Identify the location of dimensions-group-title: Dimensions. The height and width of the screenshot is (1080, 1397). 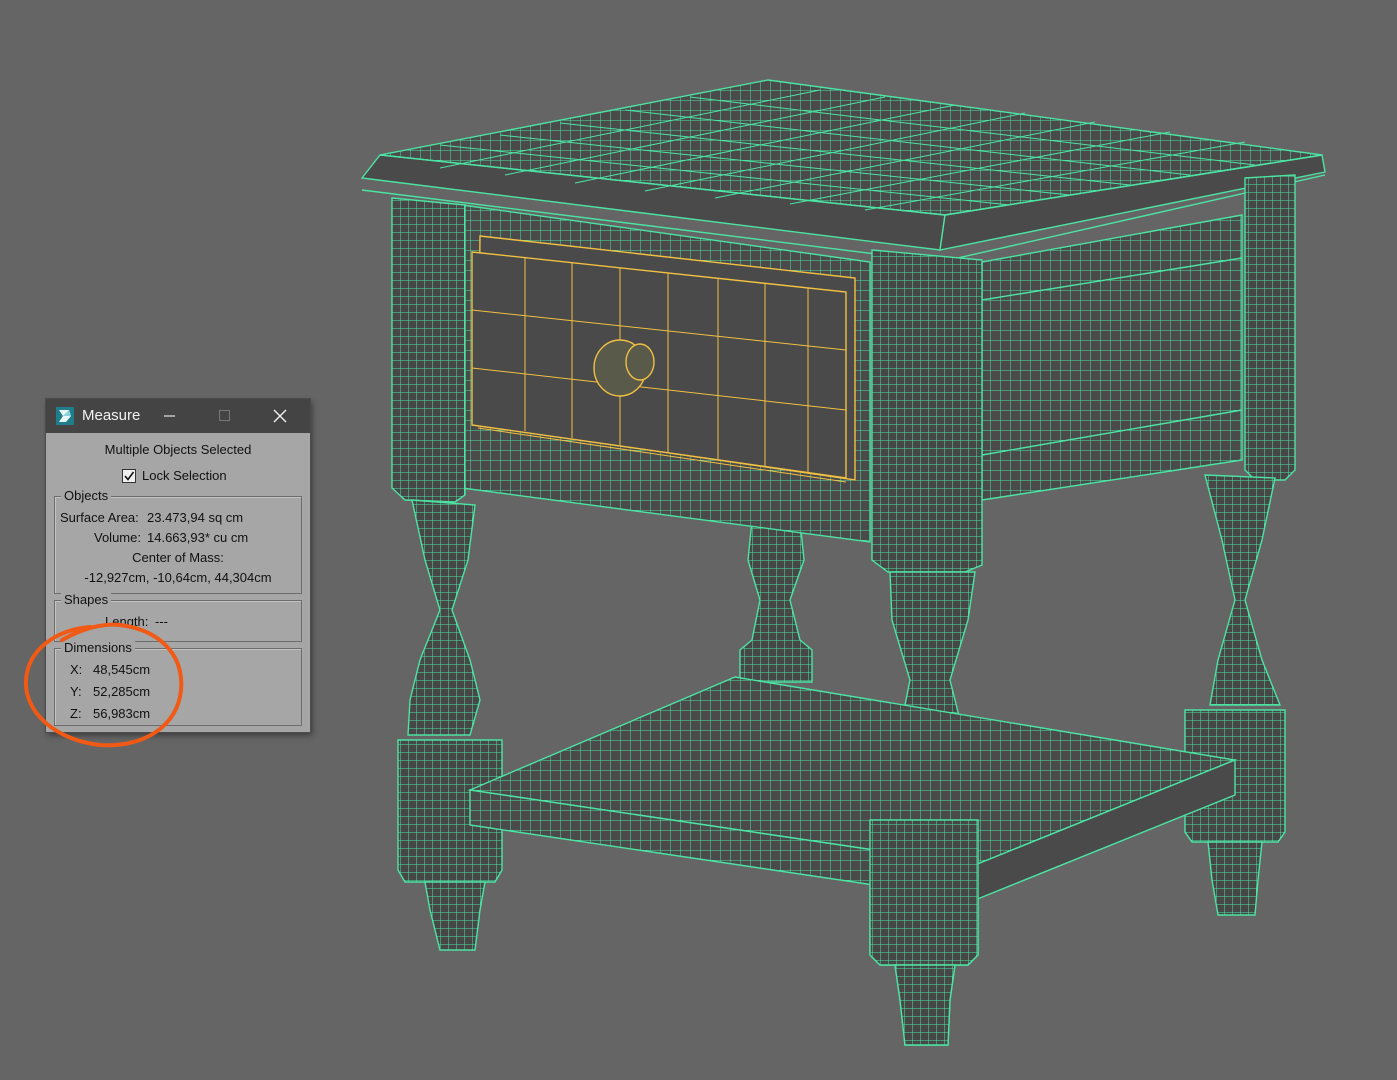
(98, 647).